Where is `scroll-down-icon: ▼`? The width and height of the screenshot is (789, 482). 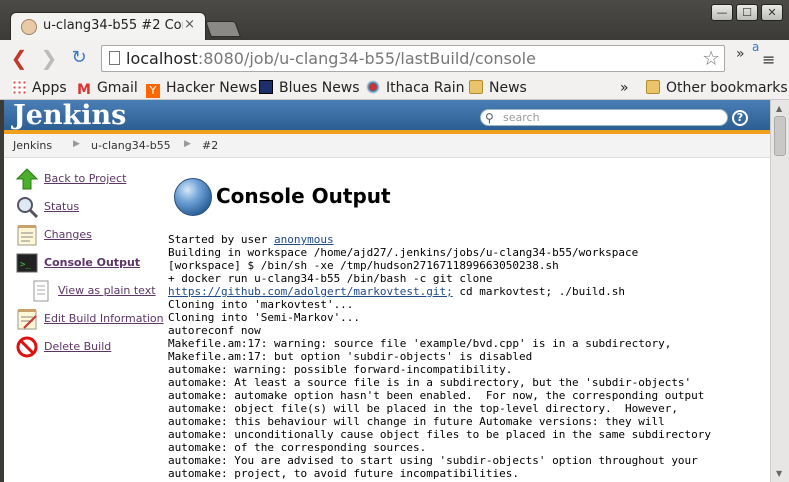
scroll-down-icon: ▼ is located at coordinates (779, 473).